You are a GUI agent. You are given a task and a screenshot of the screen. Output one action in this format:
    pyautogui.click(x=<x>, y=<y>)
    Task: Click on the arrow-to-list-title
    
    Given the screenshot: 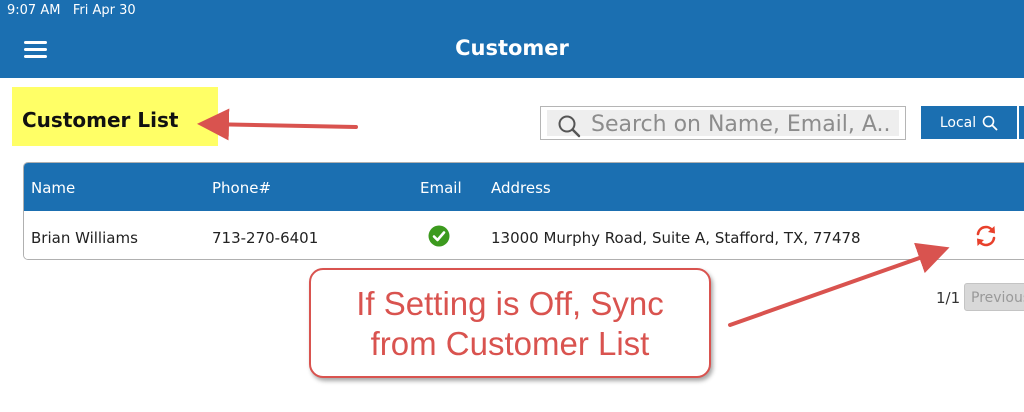 What is the action you would take?
    pyautogui.click(x=277, y=124)
    